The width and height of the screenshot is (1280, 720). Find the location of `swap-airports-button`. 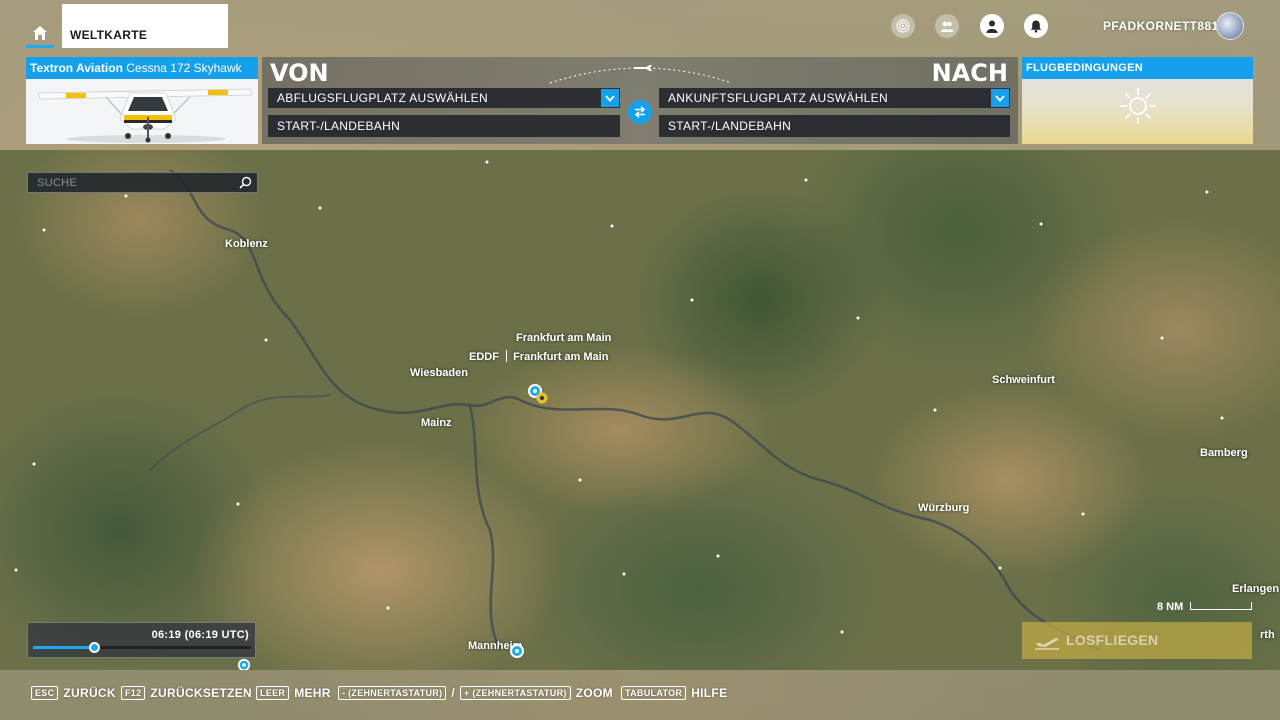

swap-airports-button is located at coordinates (640, 112).